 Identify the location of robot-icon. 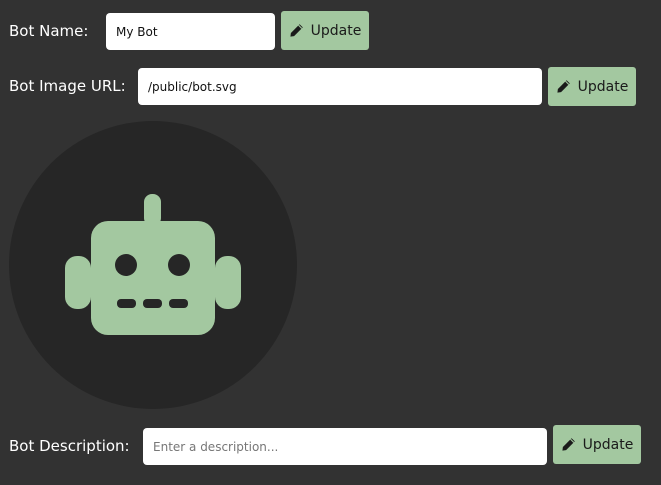
(153, 264).